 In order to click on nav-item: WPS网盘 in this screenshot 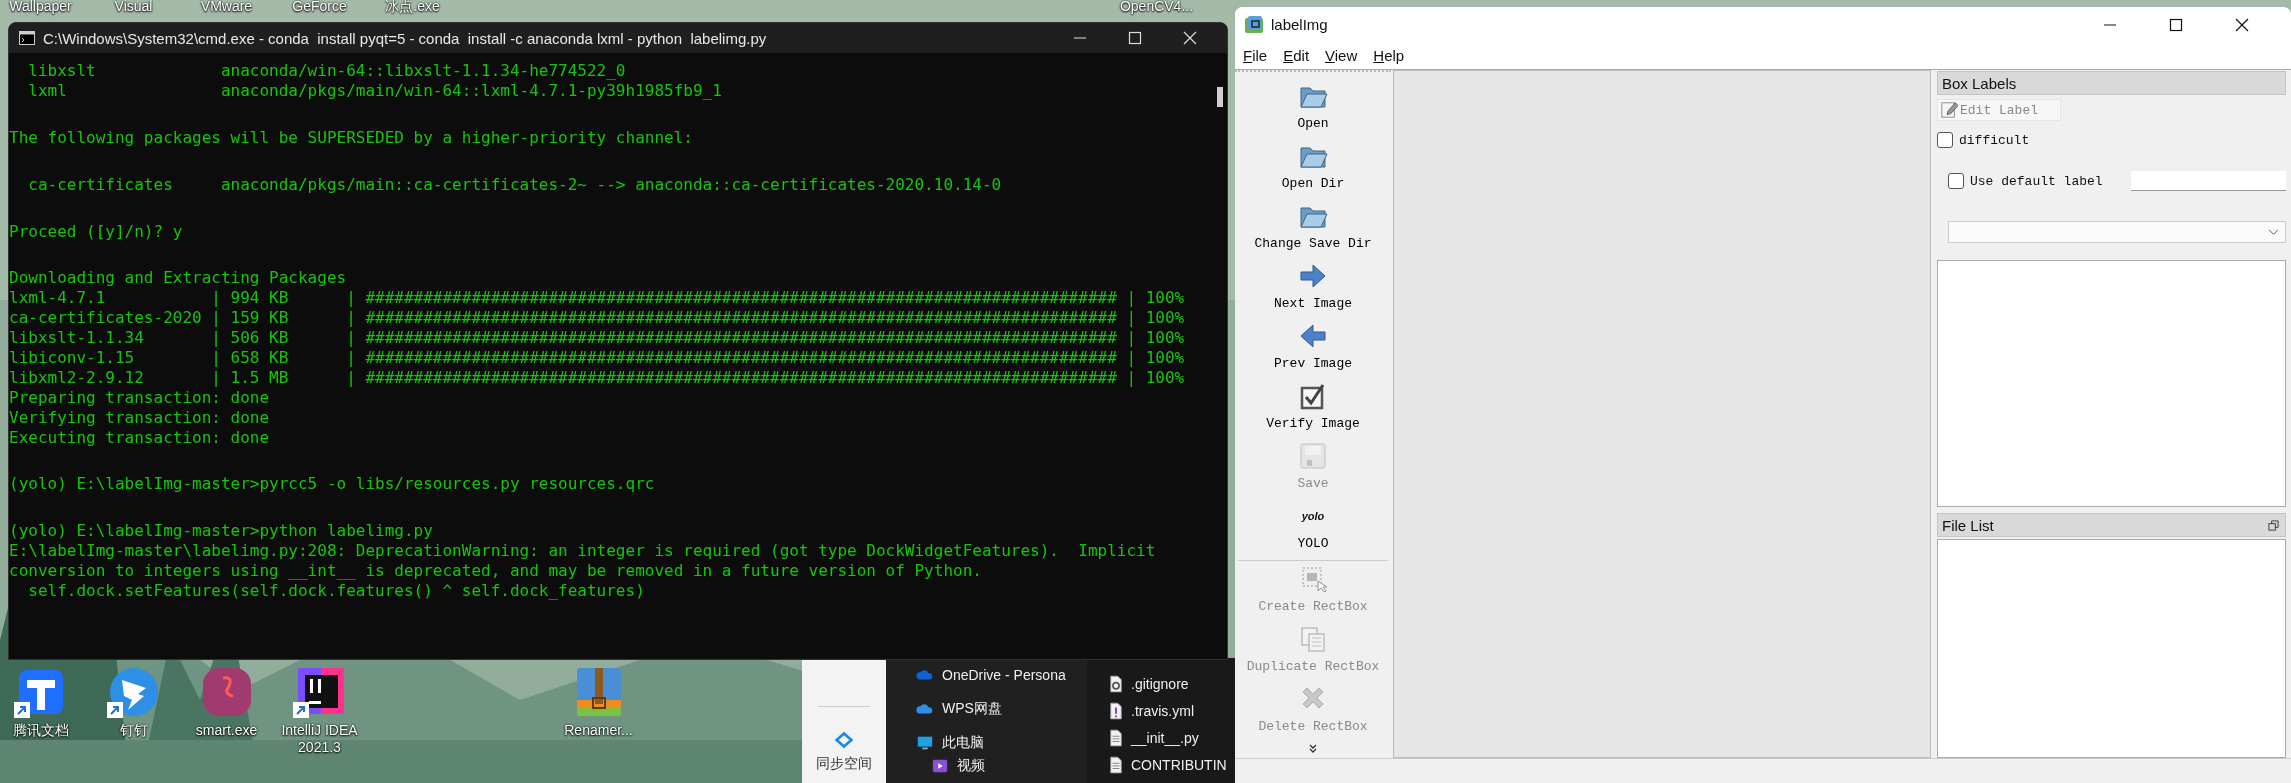, I will do `click(986, 709)`.